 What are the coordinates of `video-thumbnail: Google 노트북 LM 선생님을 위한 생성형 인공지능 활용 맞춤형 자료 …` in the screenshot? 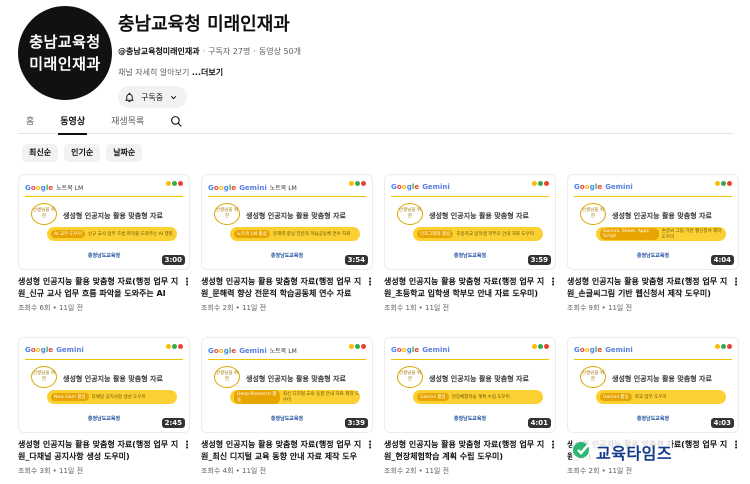 It's located at (104, 222).